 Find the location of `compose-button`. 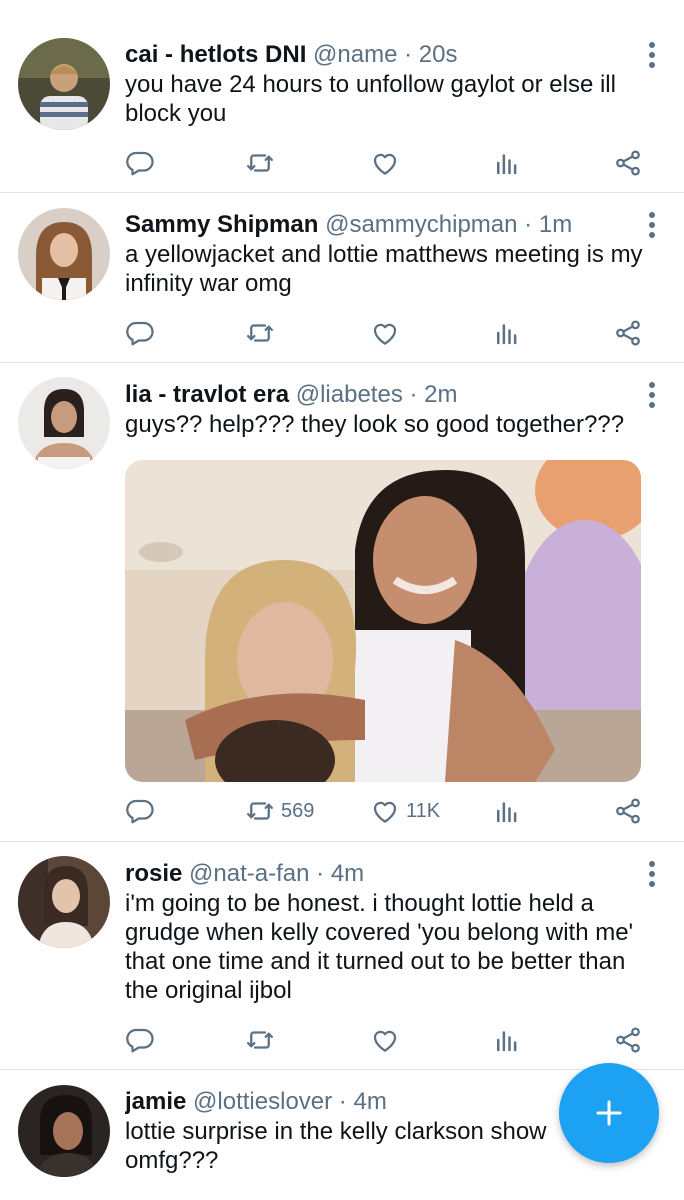

compose-button is located at coordinates (609, 1113).